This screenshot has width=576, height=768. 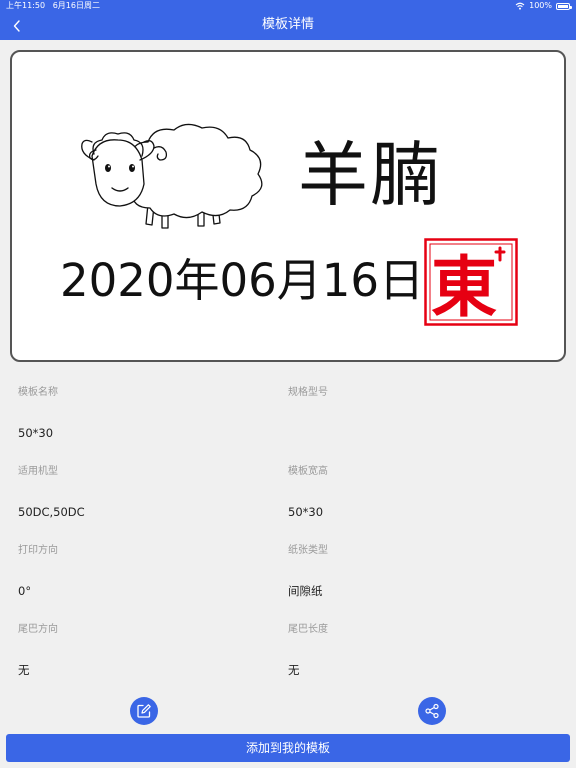 I want to click on edit-button, so click(x=144, y=711).